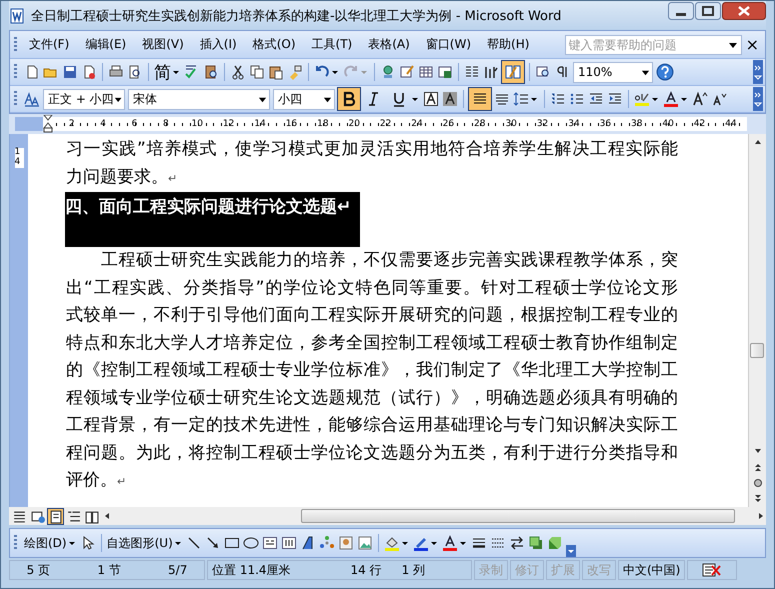 This screenshot has width=775, height=589. Describe the element at coordinates (212, 219) in the screenshot. I see `section-heading: 四、面向工程实际问题进行论文选题↵` at that location.